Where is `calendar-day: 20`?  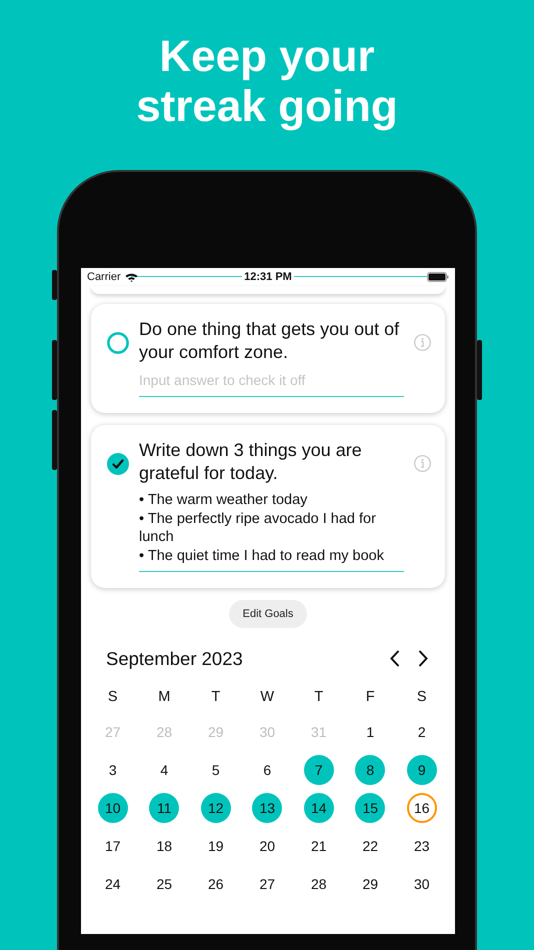 calendar-day: 20 is located at coordinates (267, 846).